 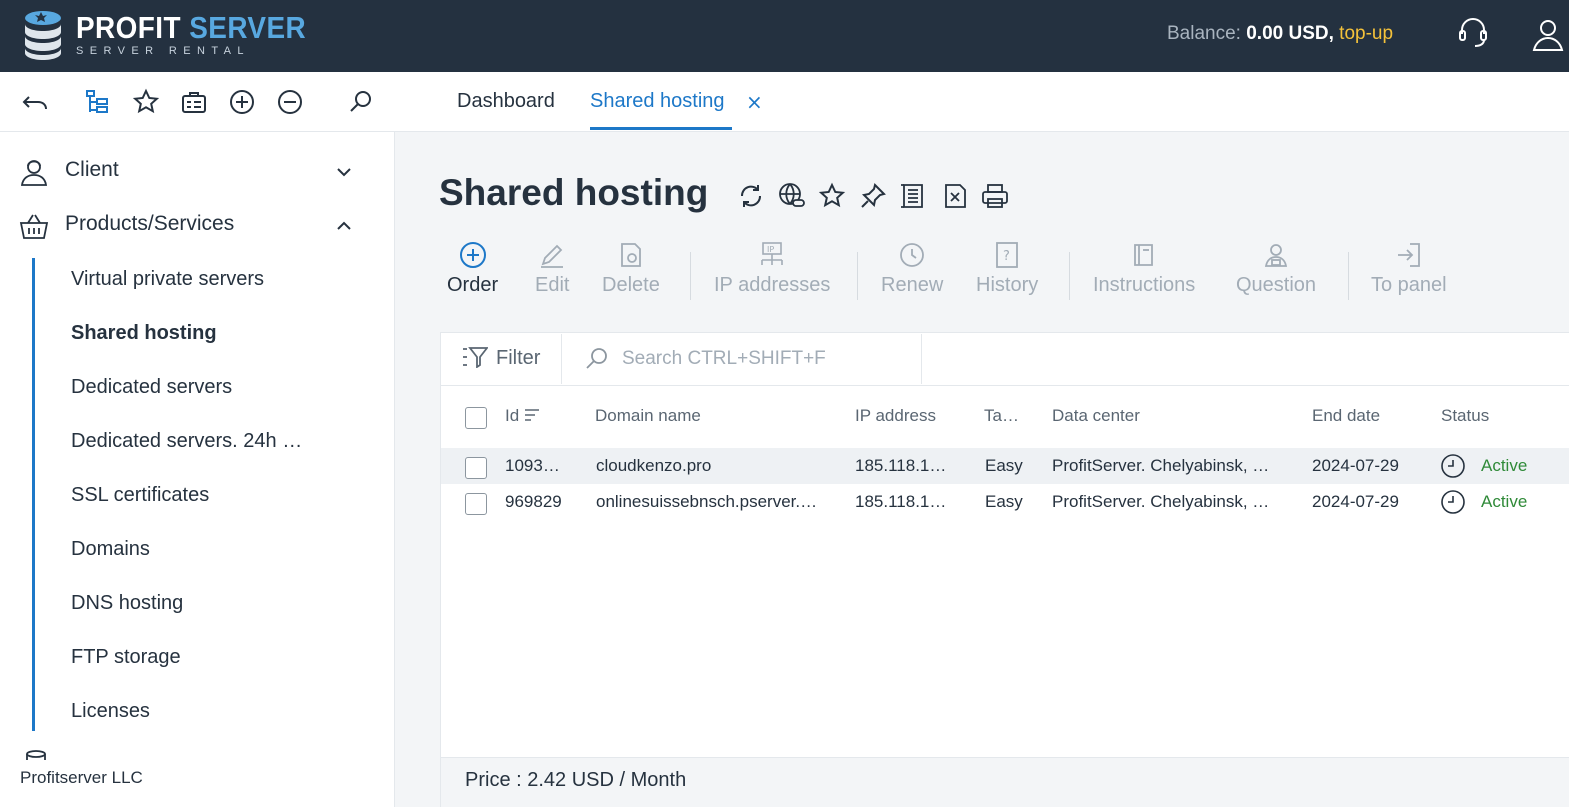 What do you see at coordinates (631, 268) in the screenshot?
I see `delete-button: Delete` at bounding box center [631, 268].